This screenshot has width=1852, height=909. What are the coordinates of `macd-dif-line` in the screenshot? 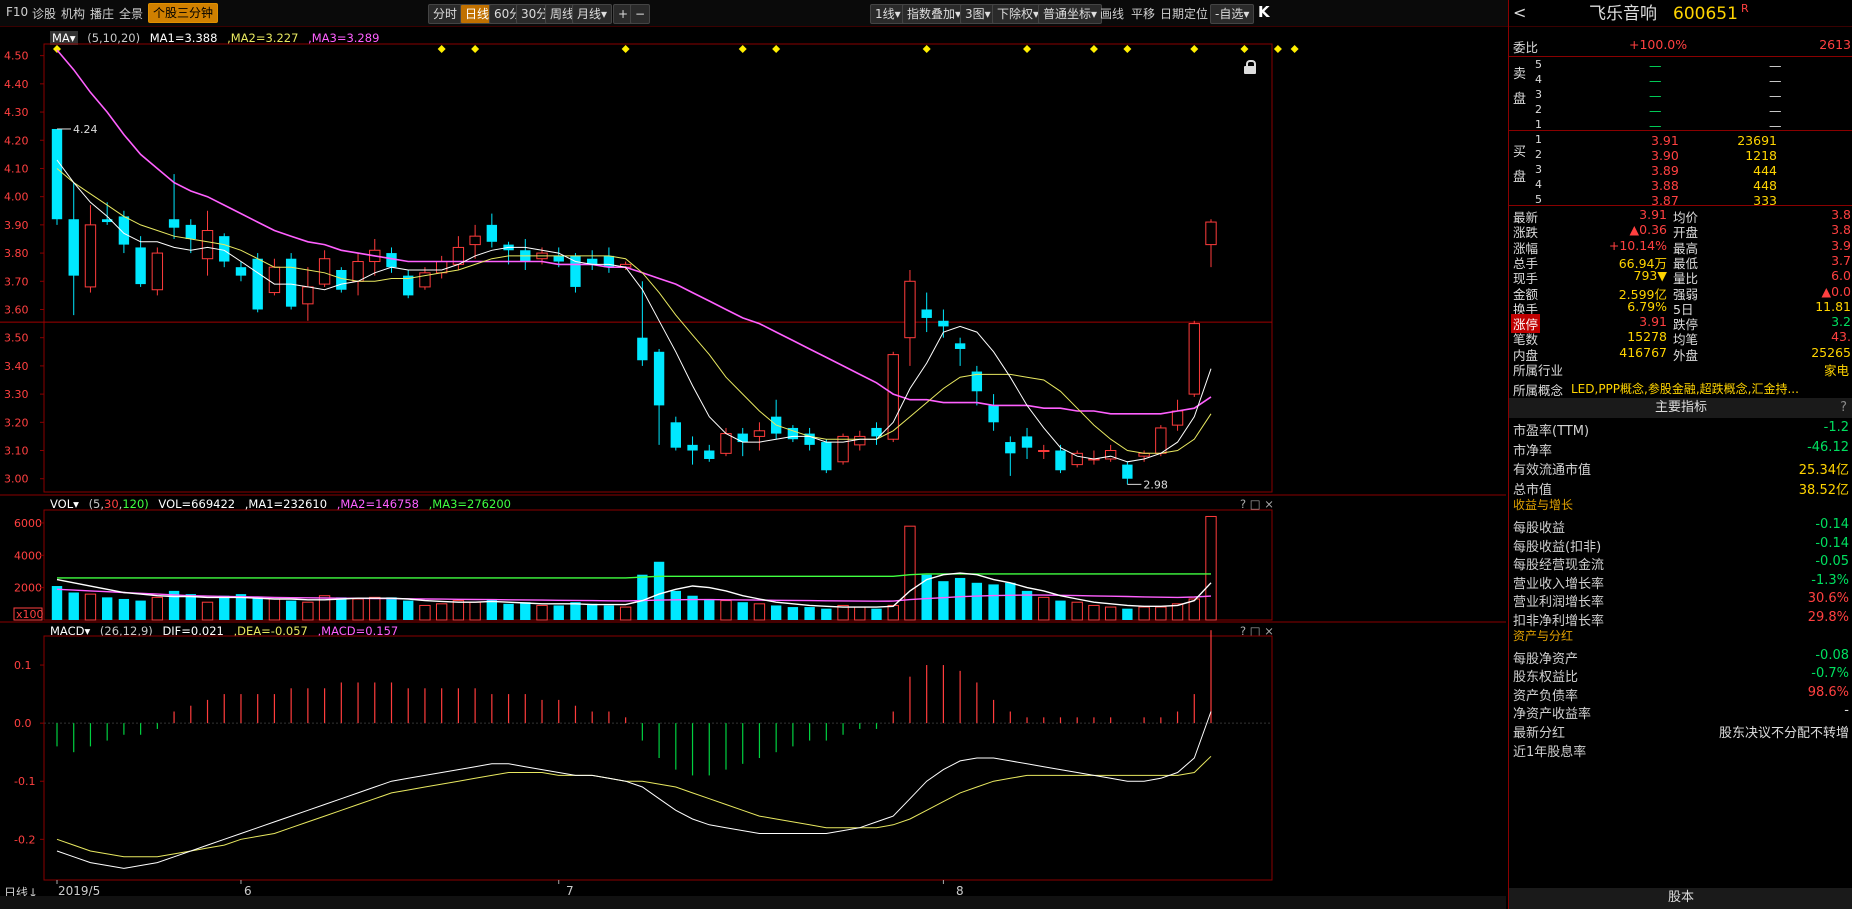 It's located at (634, 790).